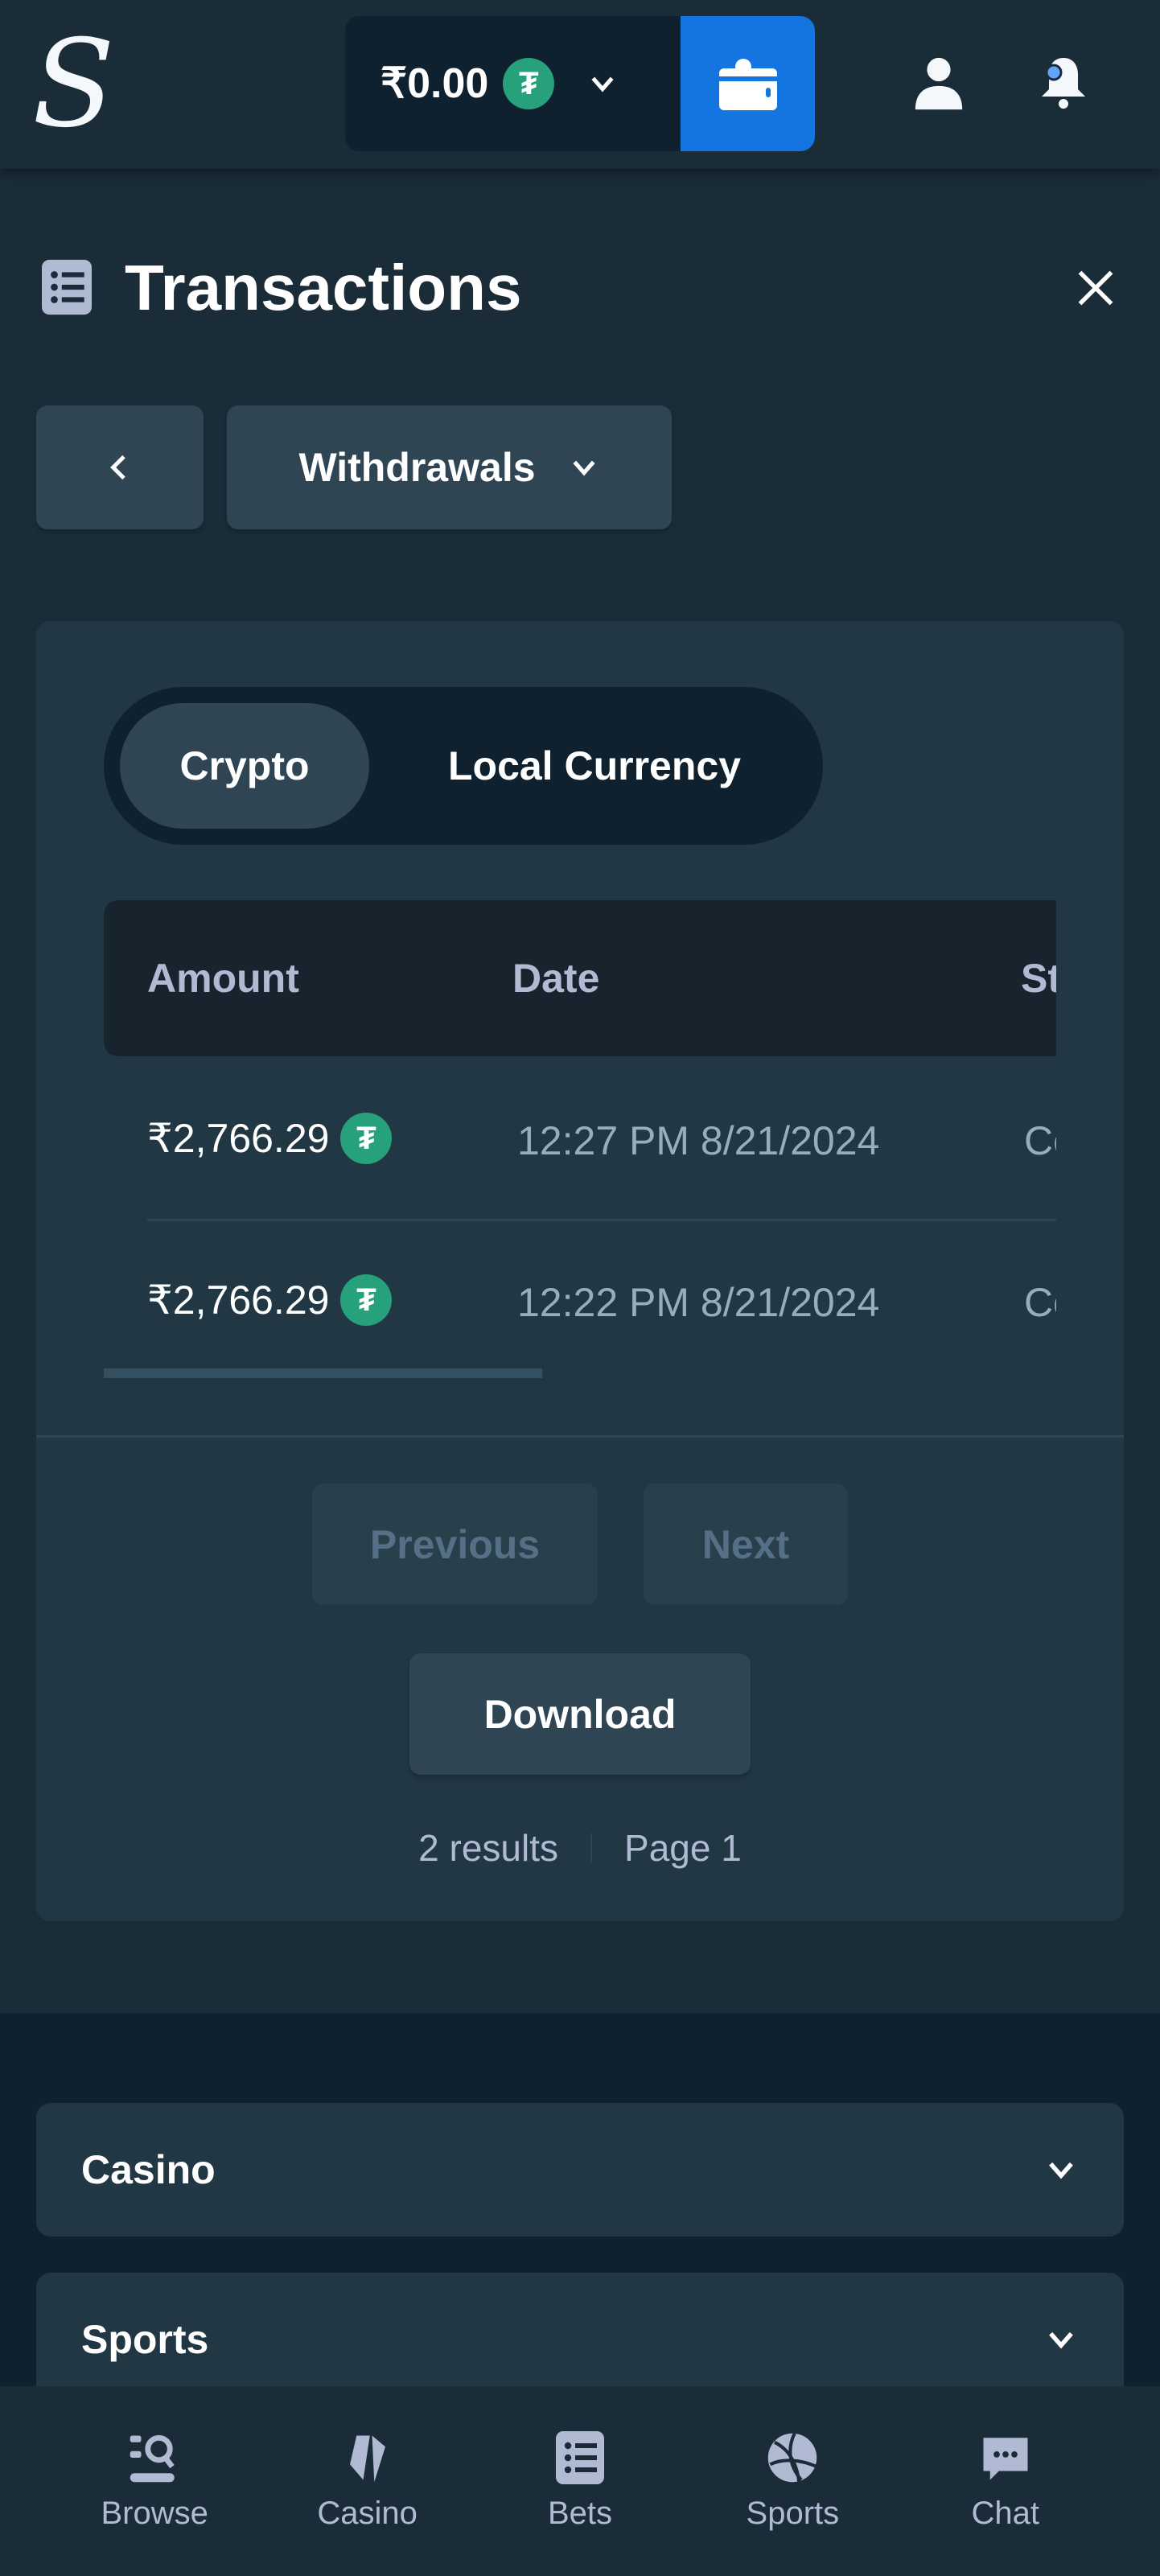 The height and width of the screenshot is (2576, 1160). I want to click on user-icon, so click(939, 84).